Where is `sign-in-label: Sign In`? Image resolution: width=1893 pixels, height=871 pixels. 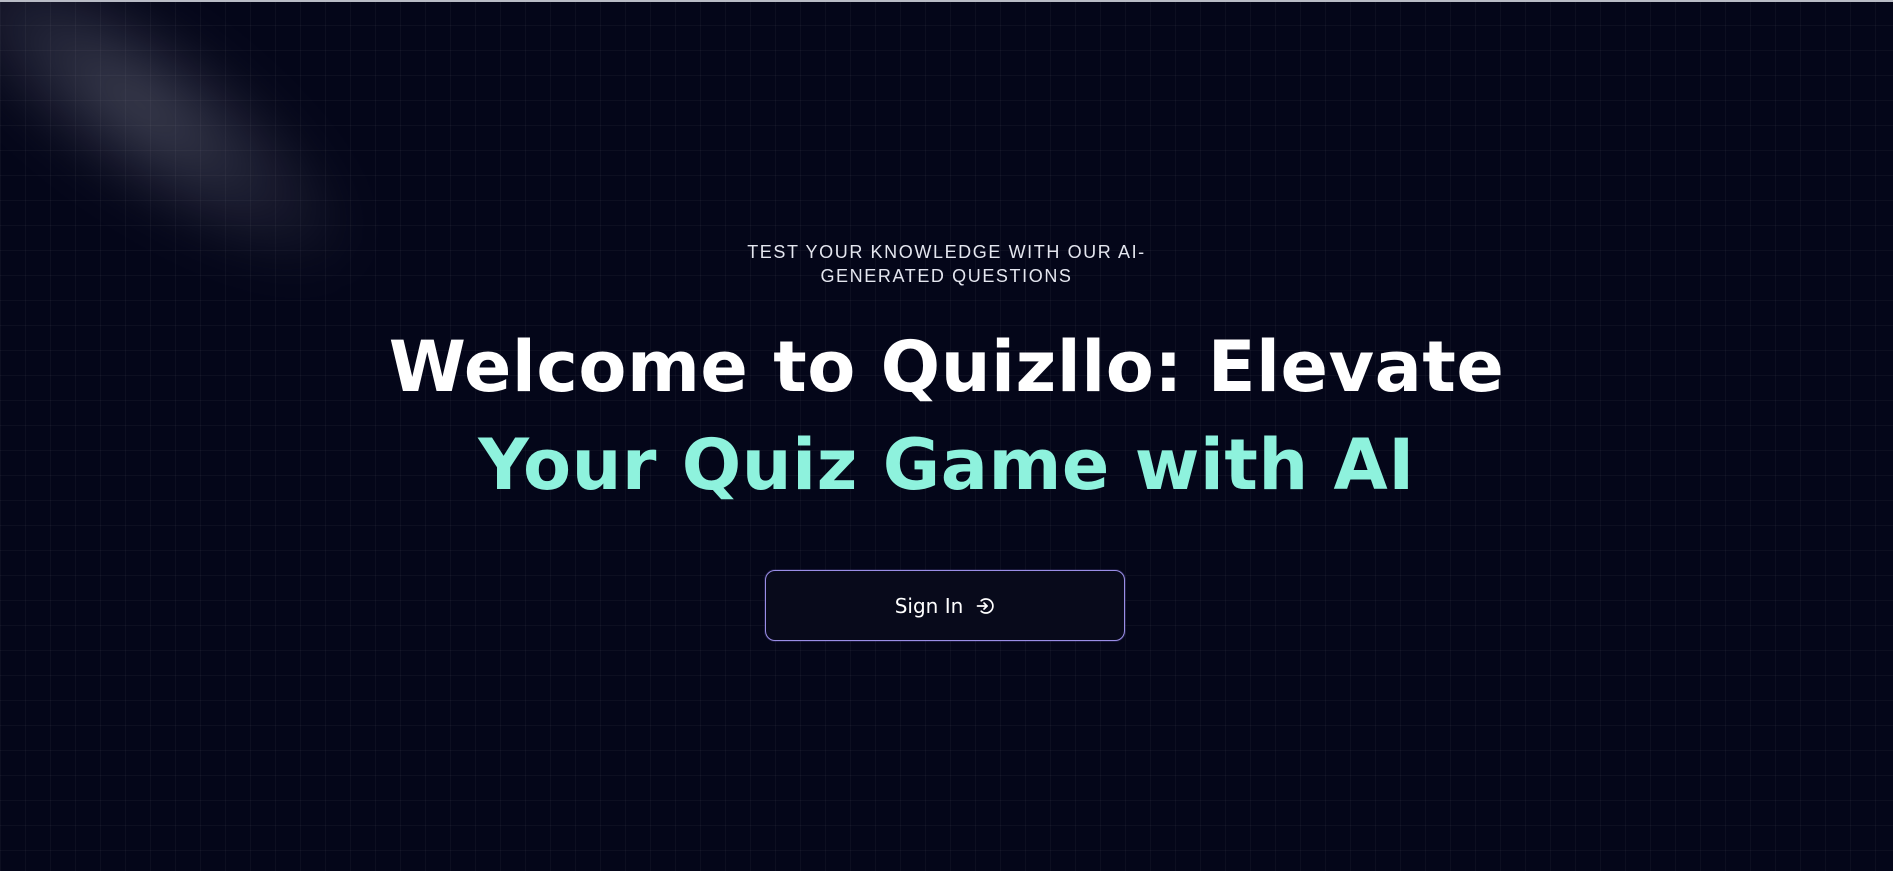
sign-in-label: Sign In is located at coordinates (929, 605).